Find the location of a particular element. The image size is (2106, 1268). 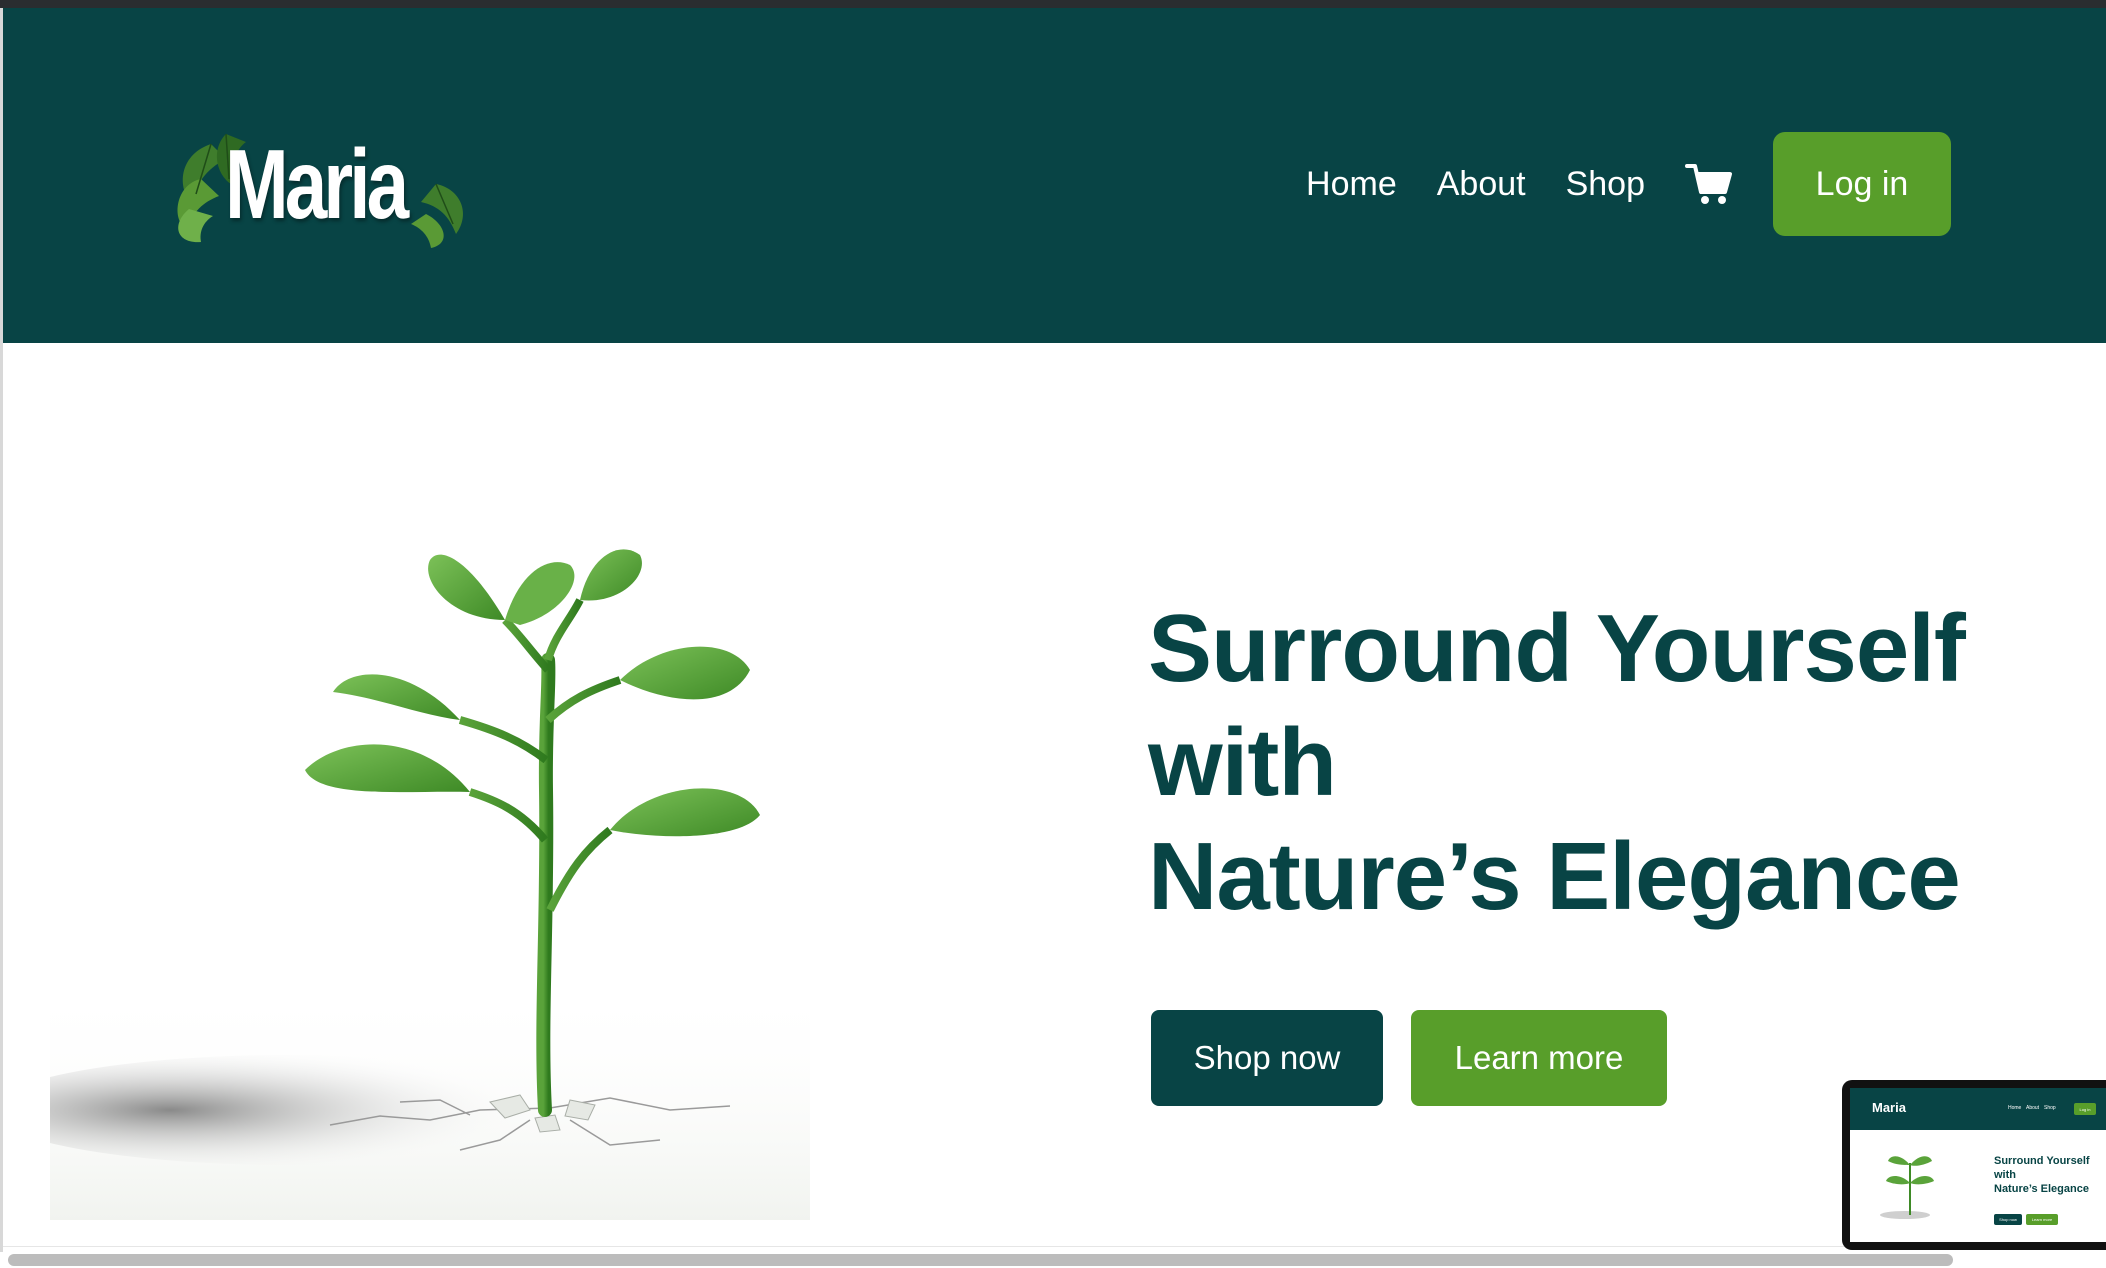

nav-shop: Shop is located at coordinates (1605, 184).